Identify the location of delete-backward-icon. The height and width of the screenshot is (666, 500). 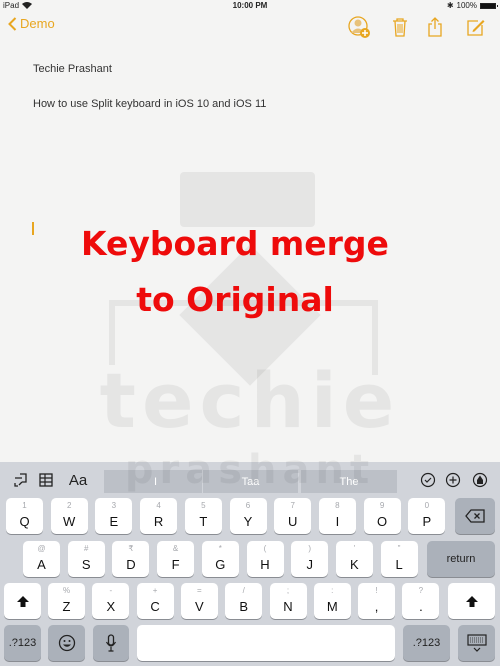
(475, 516).